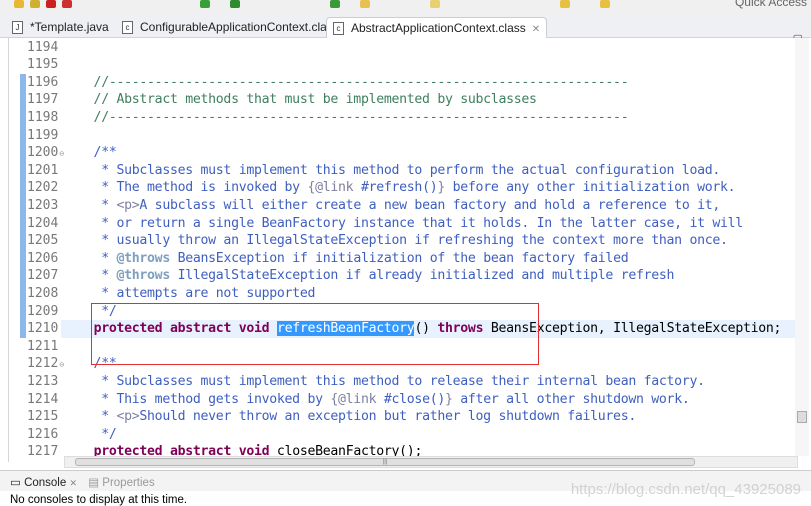 The width and height of the screenshot is (811, 506). I want to click on tab-template-java: J *Template.java, so click(60, 27).